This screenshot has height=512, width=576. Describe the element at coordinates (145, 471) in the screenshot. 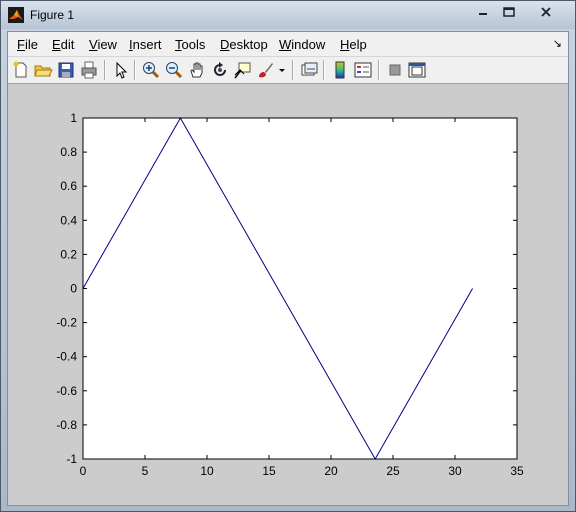

I see `x-tick-label: 5` at that location.